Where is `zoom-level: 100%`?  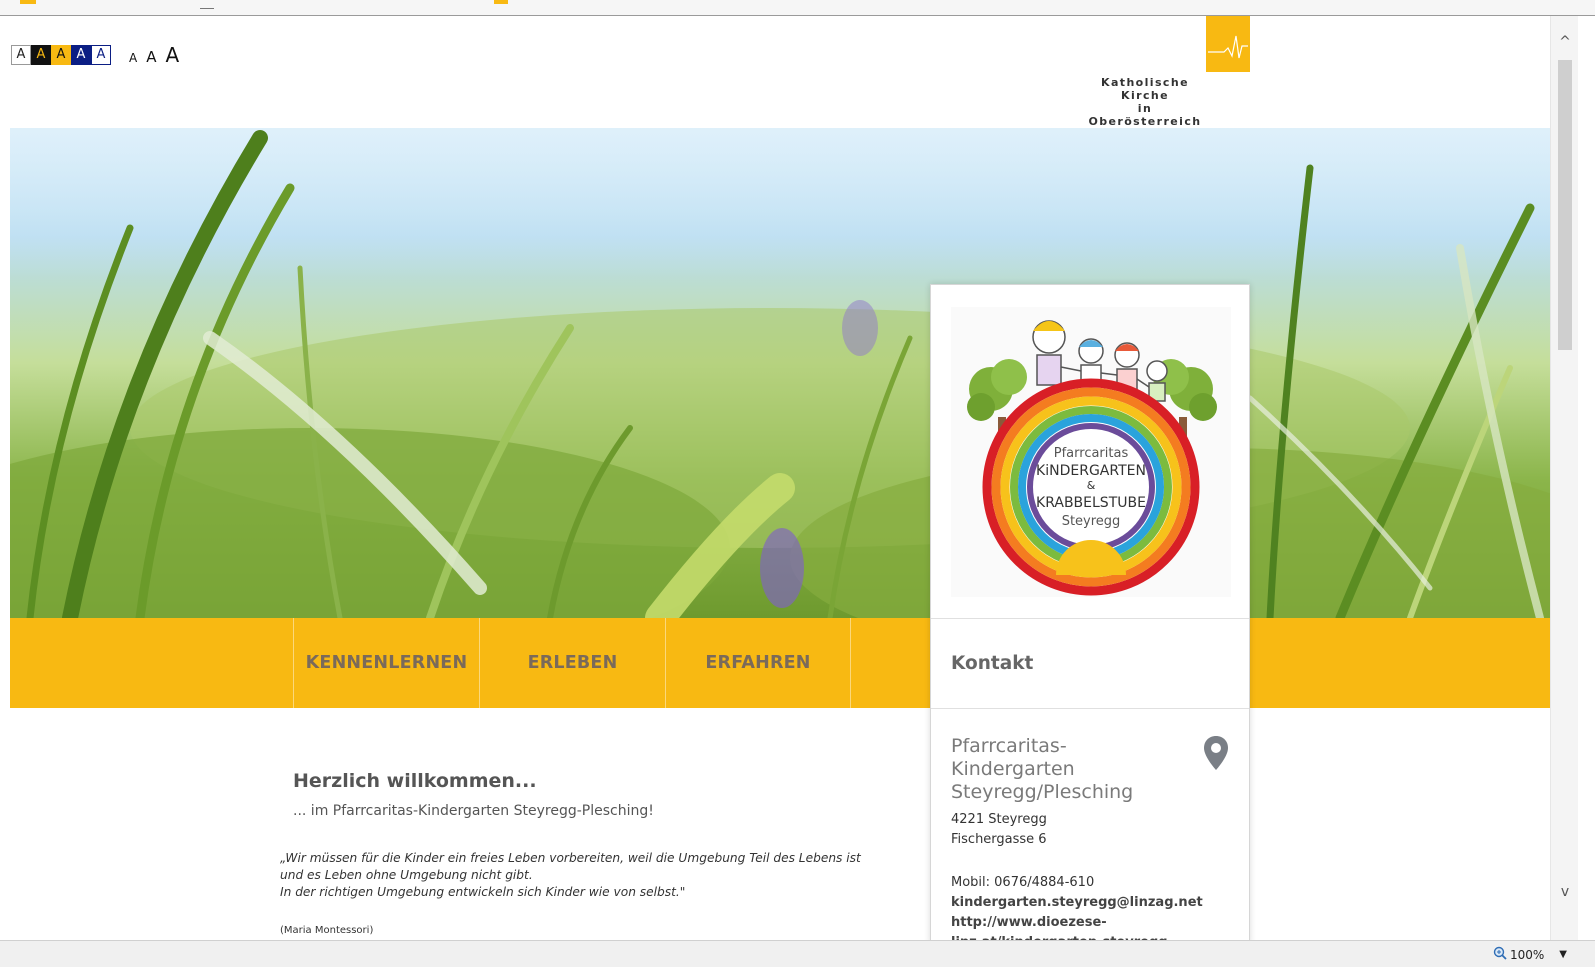 zoom-level: 100% is located at coordinates (1527, 954).